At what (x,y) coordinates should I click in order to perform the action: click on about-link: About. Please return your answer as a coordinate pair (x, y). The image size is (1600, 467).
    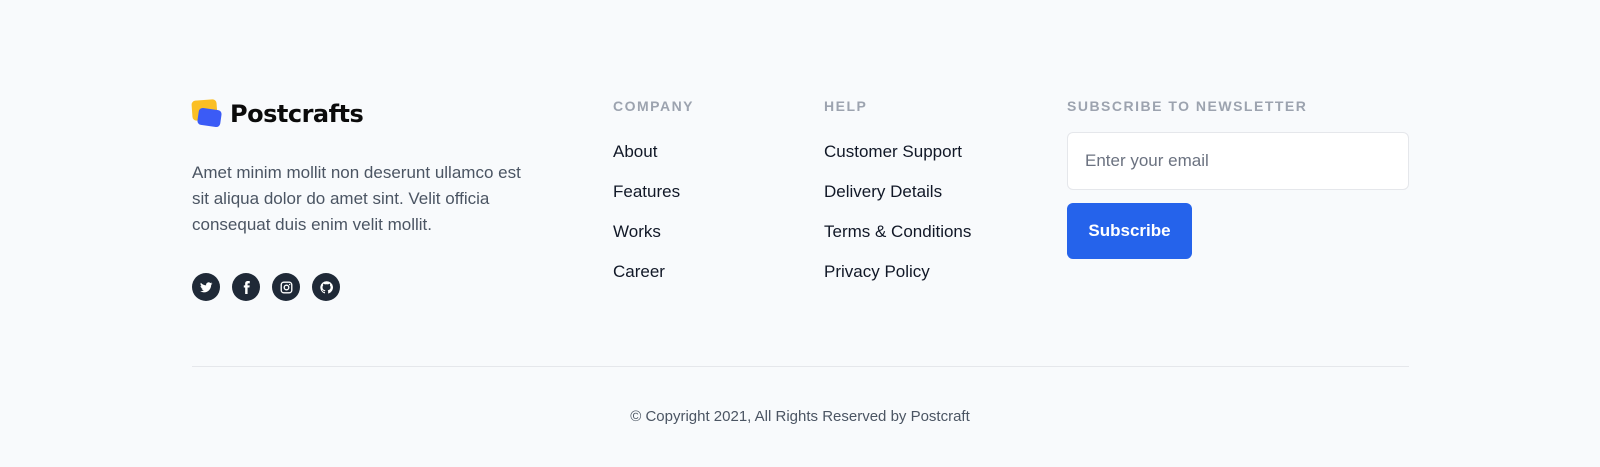
    Looking at the image, I should click on (635, 152).